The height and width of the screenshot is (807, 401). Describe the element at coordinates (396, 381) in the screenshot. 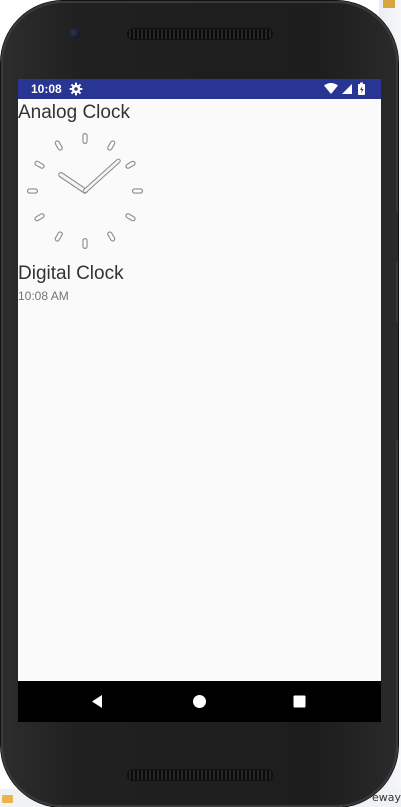

I see `power-button` at that location.